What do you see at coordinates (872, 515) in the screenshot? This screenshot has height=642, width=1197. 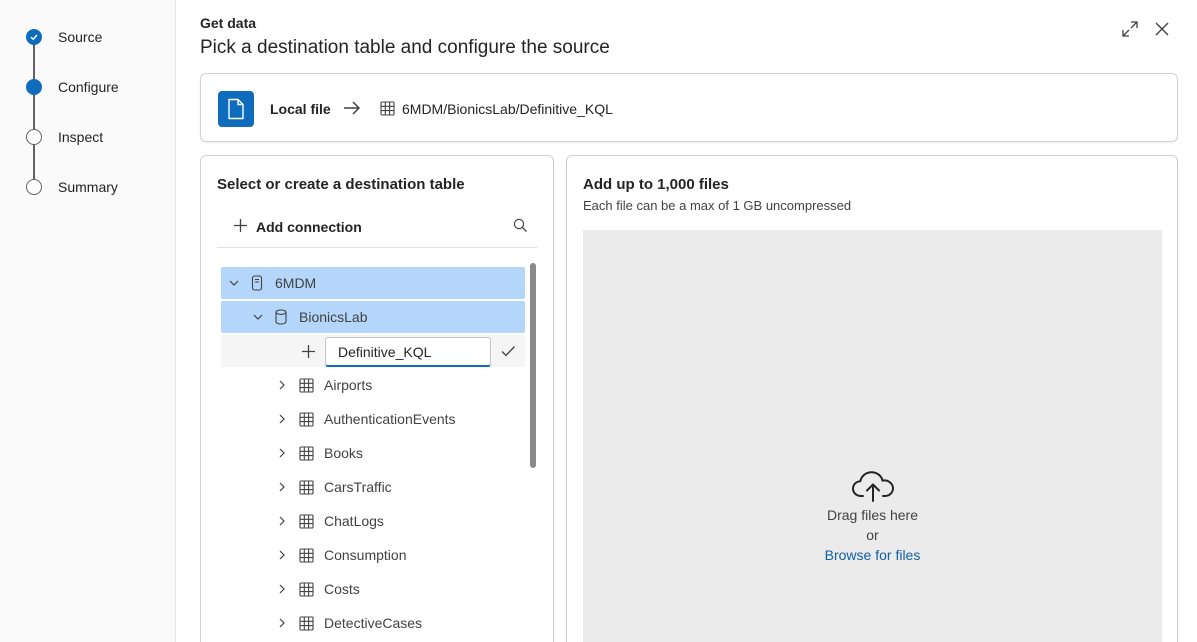 I see `drag-files-text: Drag files here` at bounding box center [872, 515].